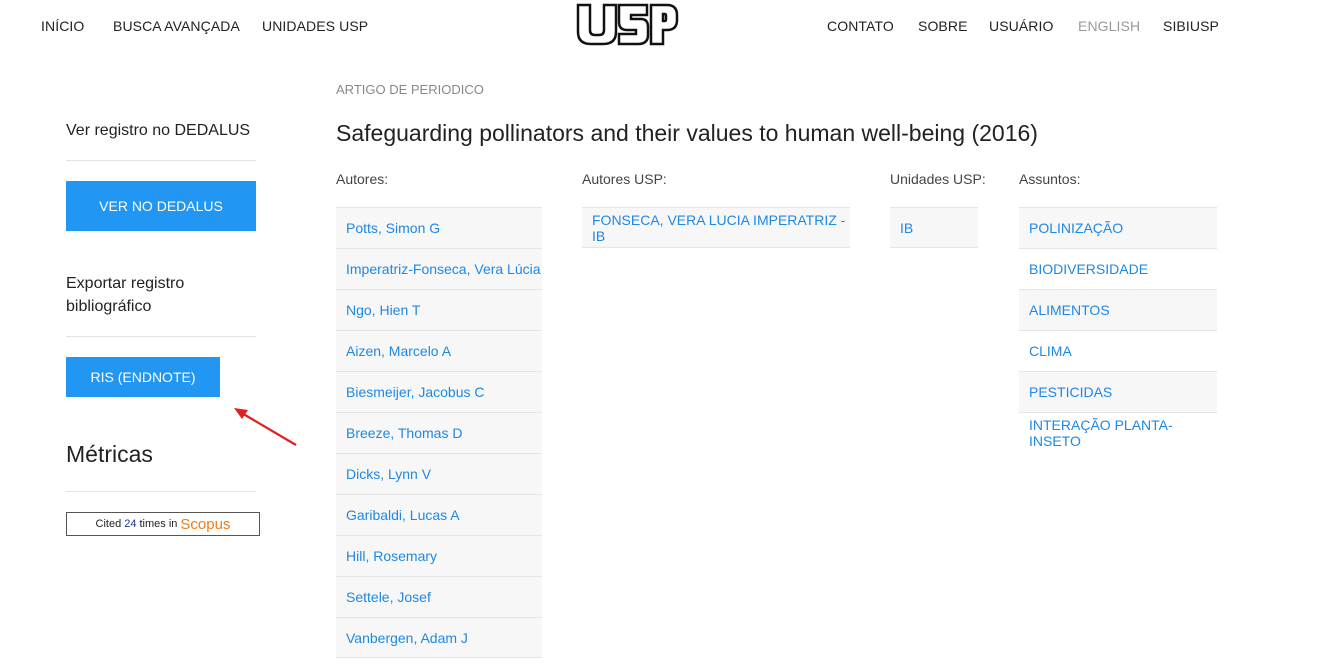 This screenshot has height=671, width=1344. What do you see at coordinates (62, 26) in the screenshot?
I see `nav-inicio: INÍCIO` at bounding box center [62, 26].